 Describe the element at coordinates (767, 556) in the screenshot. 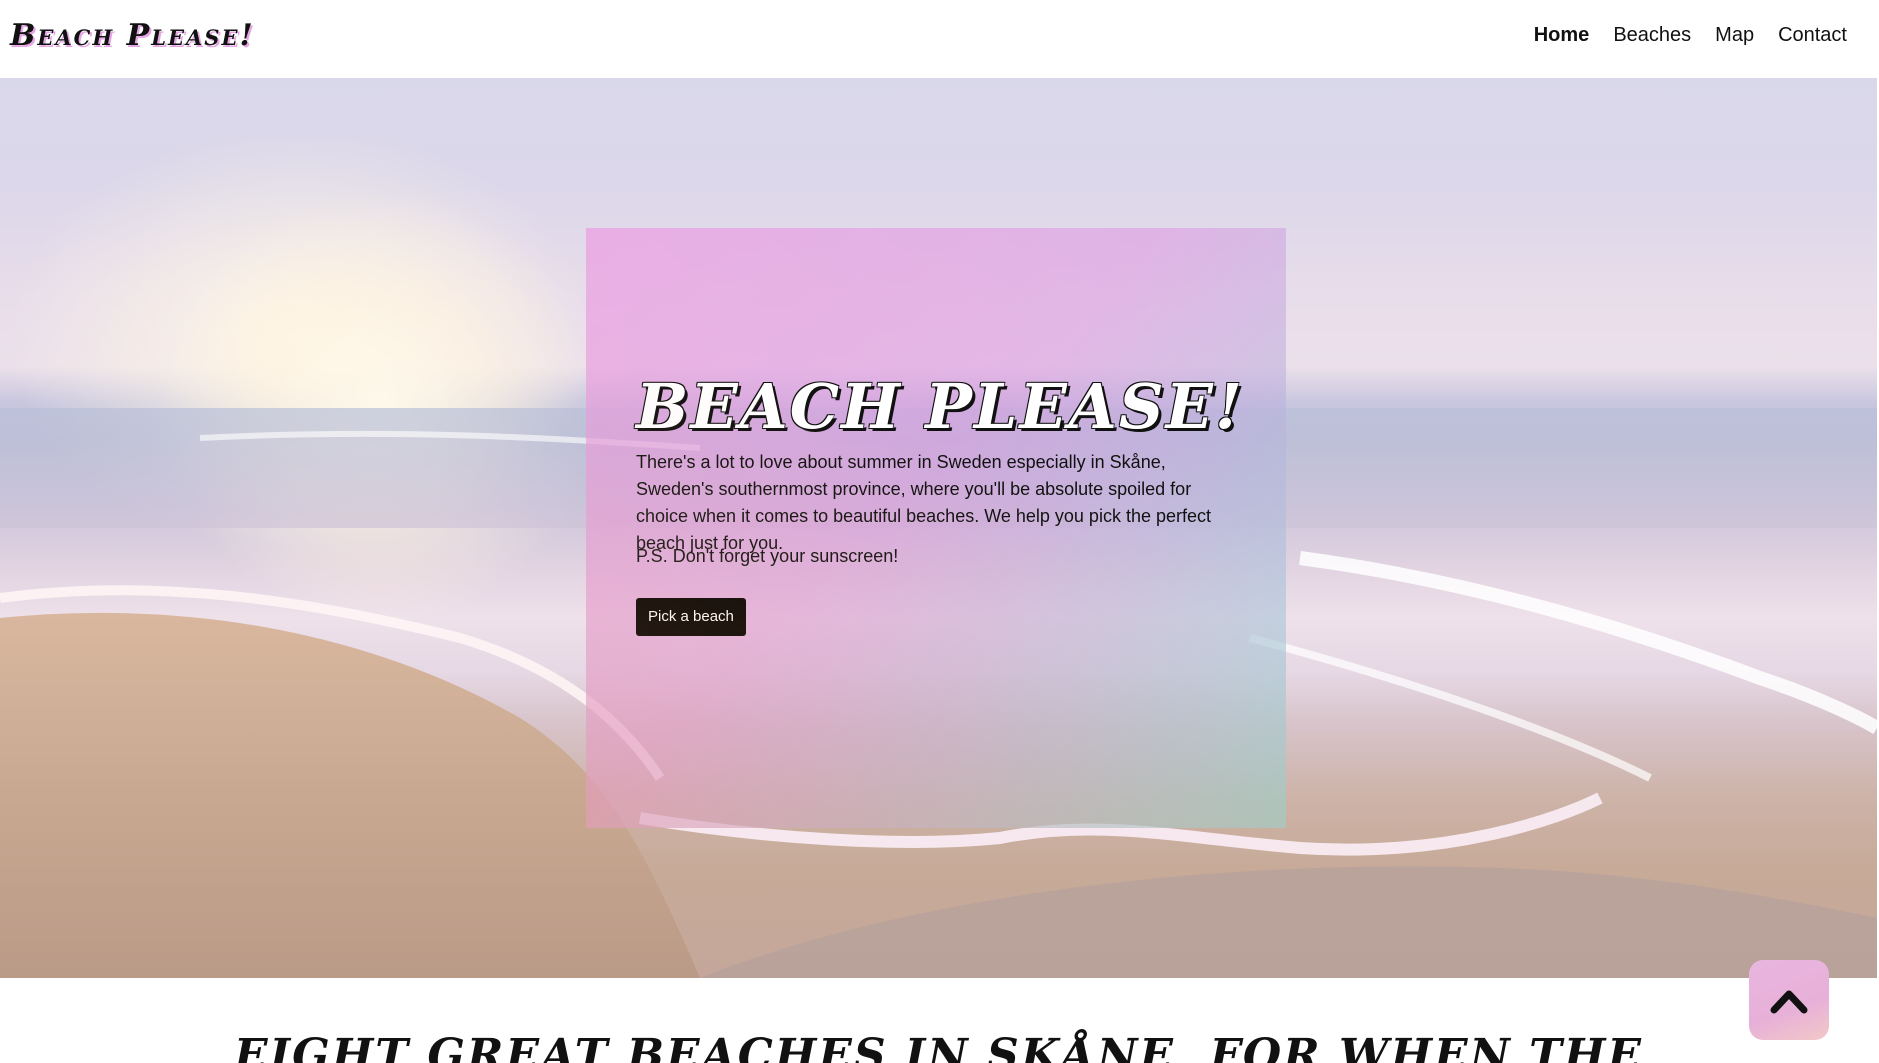

I see `hero-ps-note: P.S. Don't forget your sunscreen!` at that location.